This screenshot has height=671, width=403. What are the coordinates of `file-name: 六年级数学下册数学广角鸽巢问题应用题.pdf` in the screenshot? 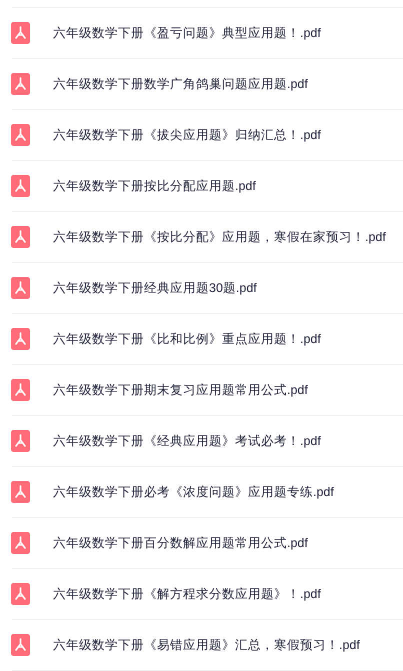 It's located at (180, 84).